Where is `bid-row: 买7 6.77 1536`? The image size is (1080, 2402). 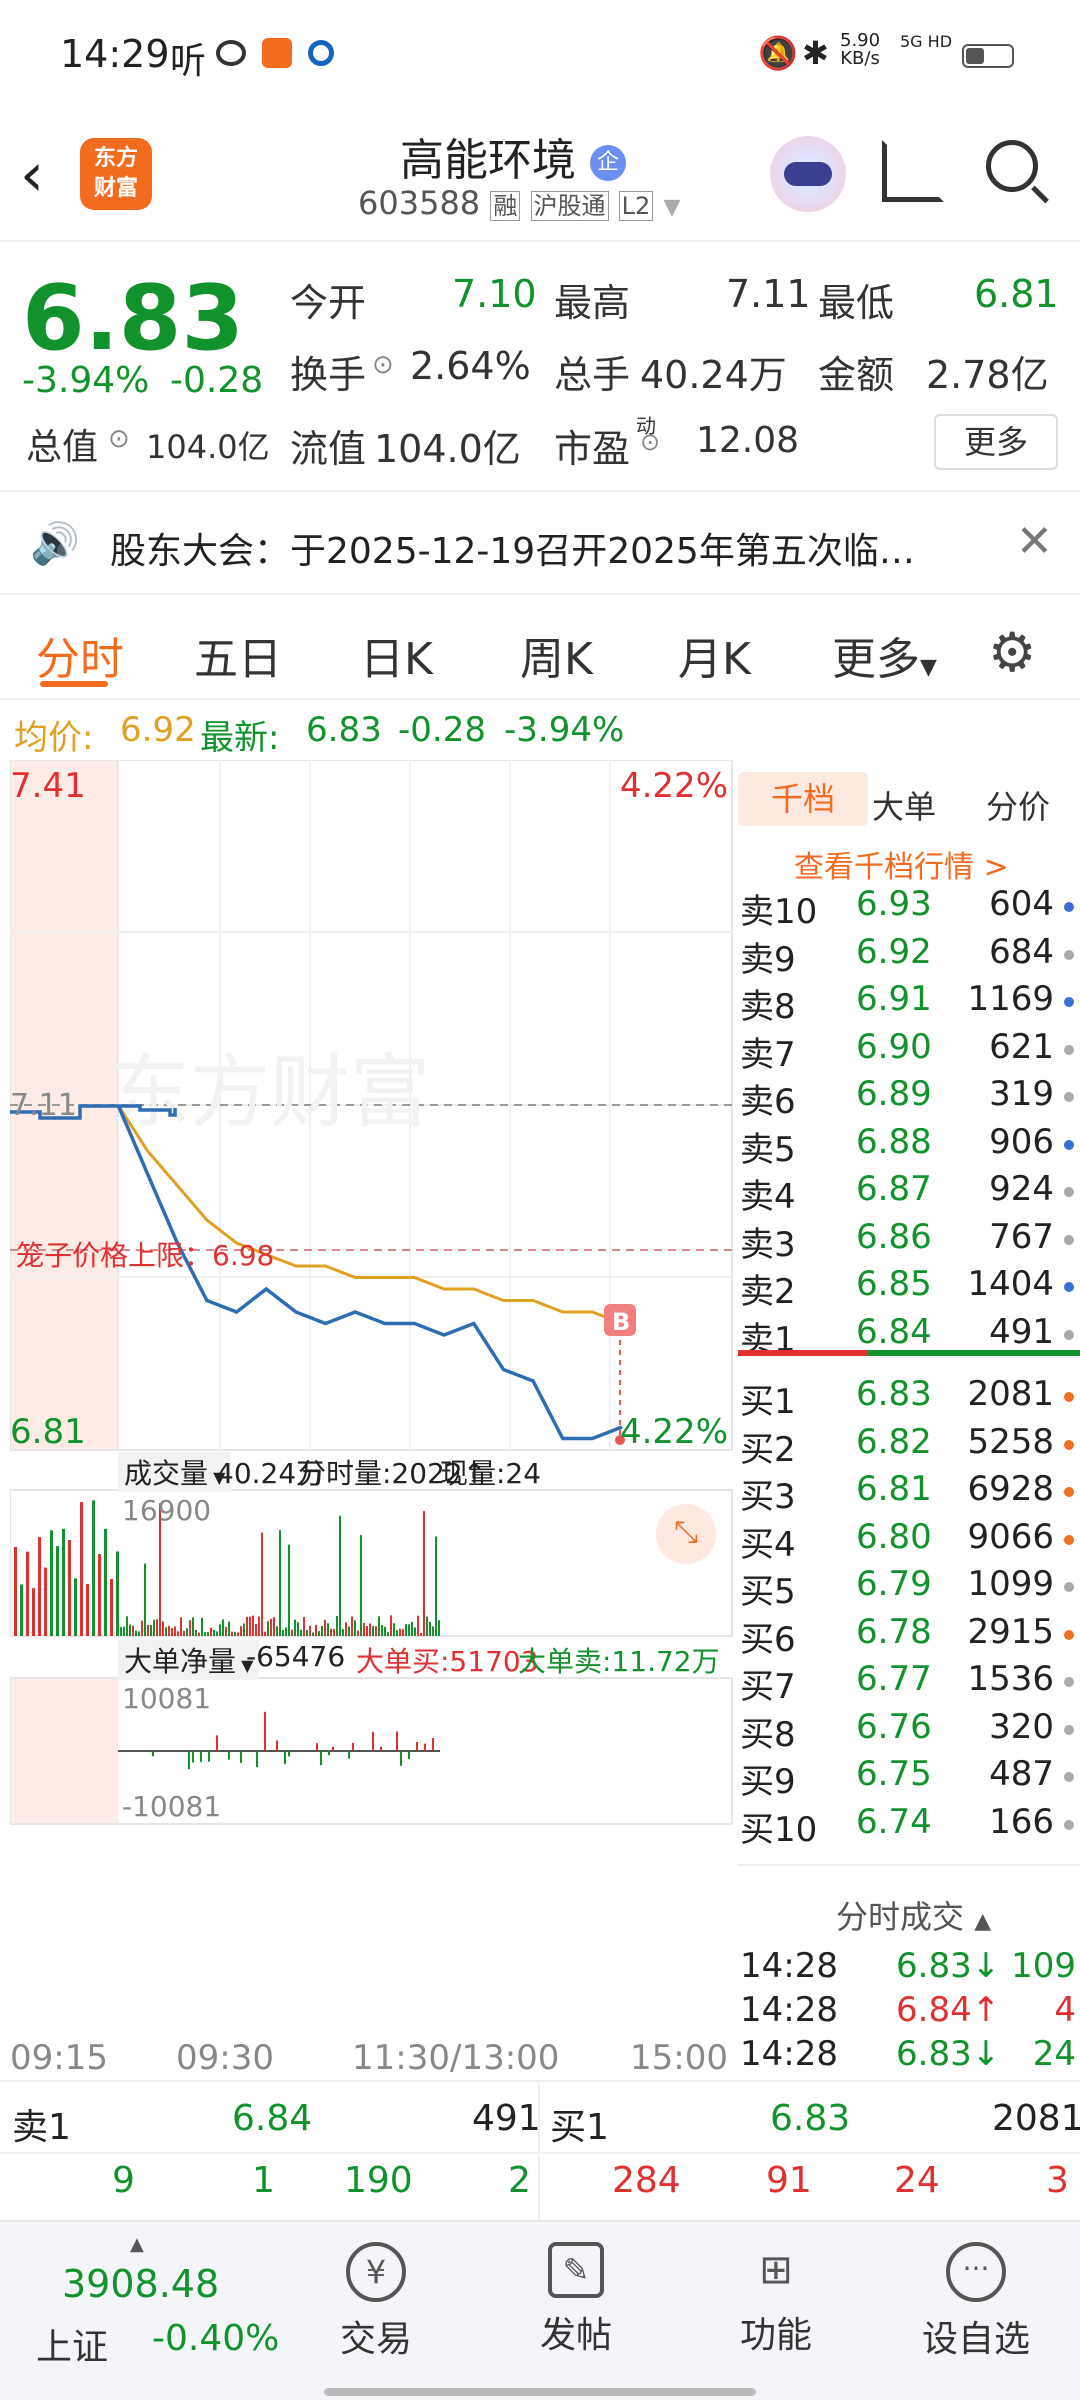
bid-row: 买7 6.77 1536 is located at coordinates (909, 1683).